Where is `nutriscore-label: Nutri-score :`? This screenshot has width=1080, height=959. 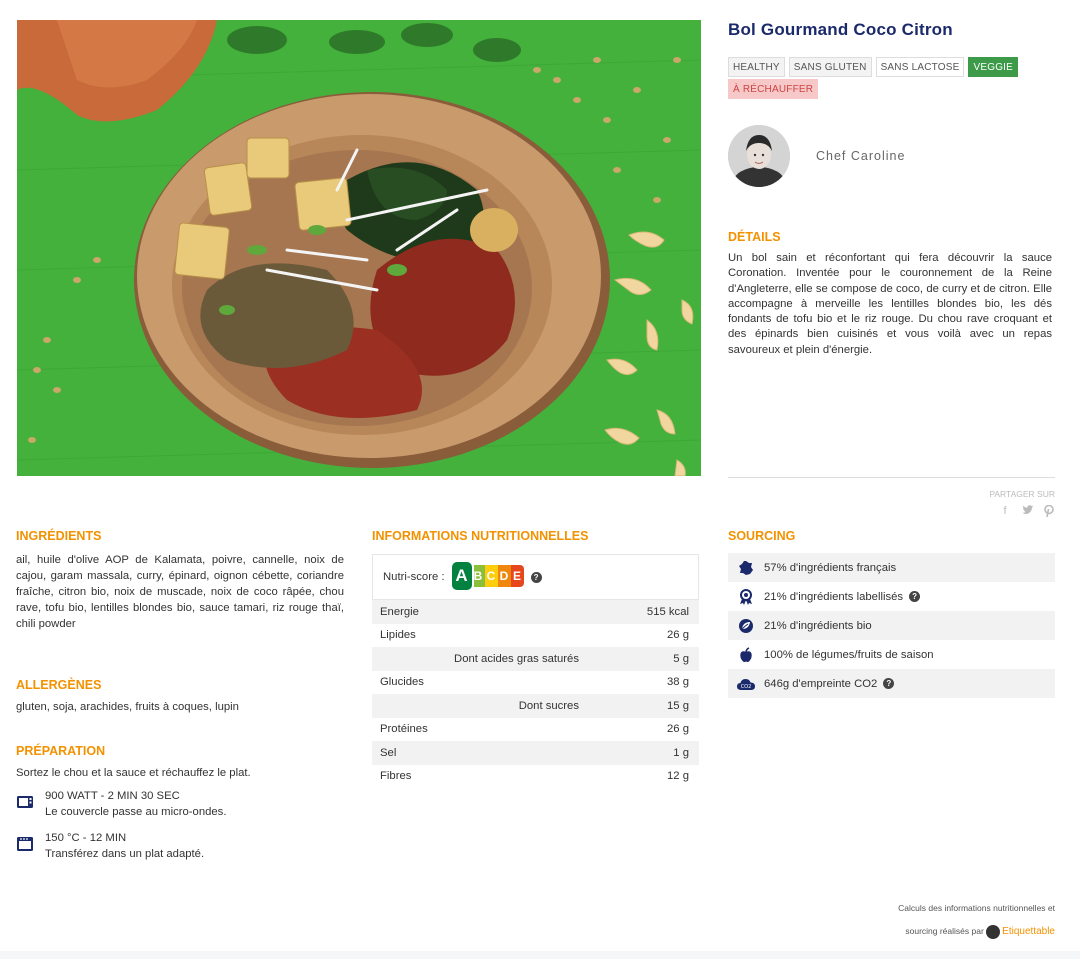
nutriscore-label: Nutri-score : is located at coordinates (414, 577).